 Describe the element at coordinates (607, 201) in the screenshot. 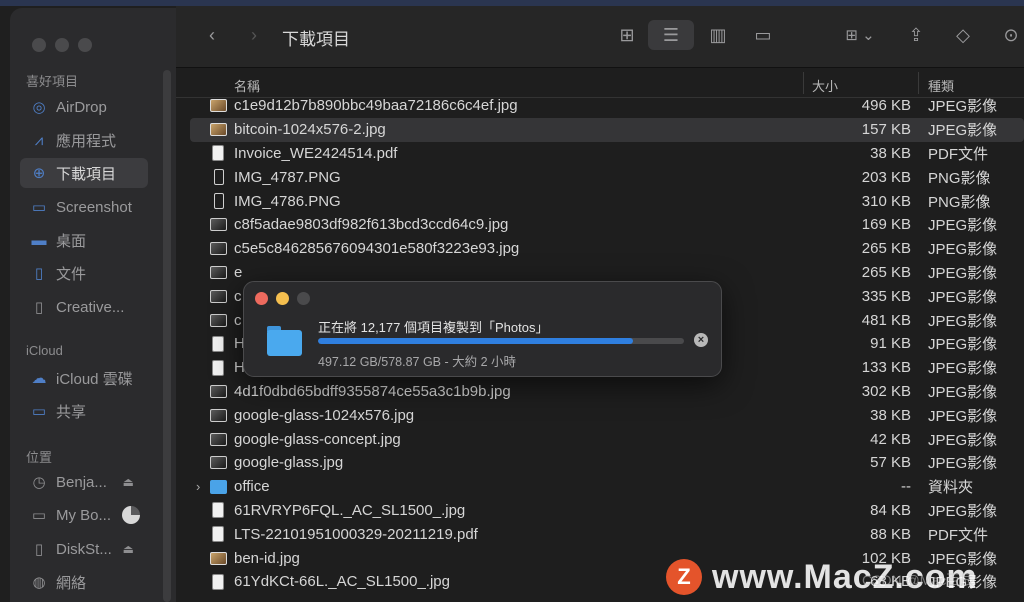

I see `file-row: IMG_4786.PNG 310 KB PNG影像` at that location.